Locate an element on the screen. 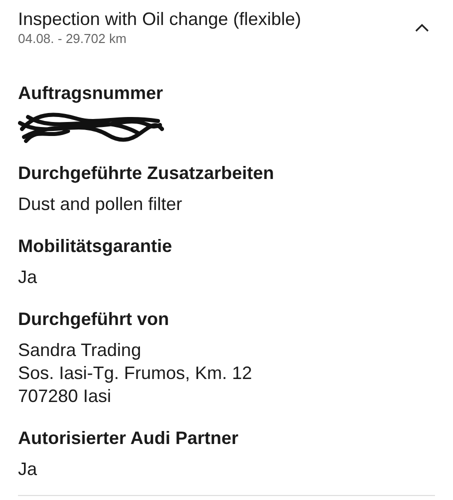 The width and height of the screenshot is (453, 500). field-value: 707280 Iasi is located at coordinates (65, 396).